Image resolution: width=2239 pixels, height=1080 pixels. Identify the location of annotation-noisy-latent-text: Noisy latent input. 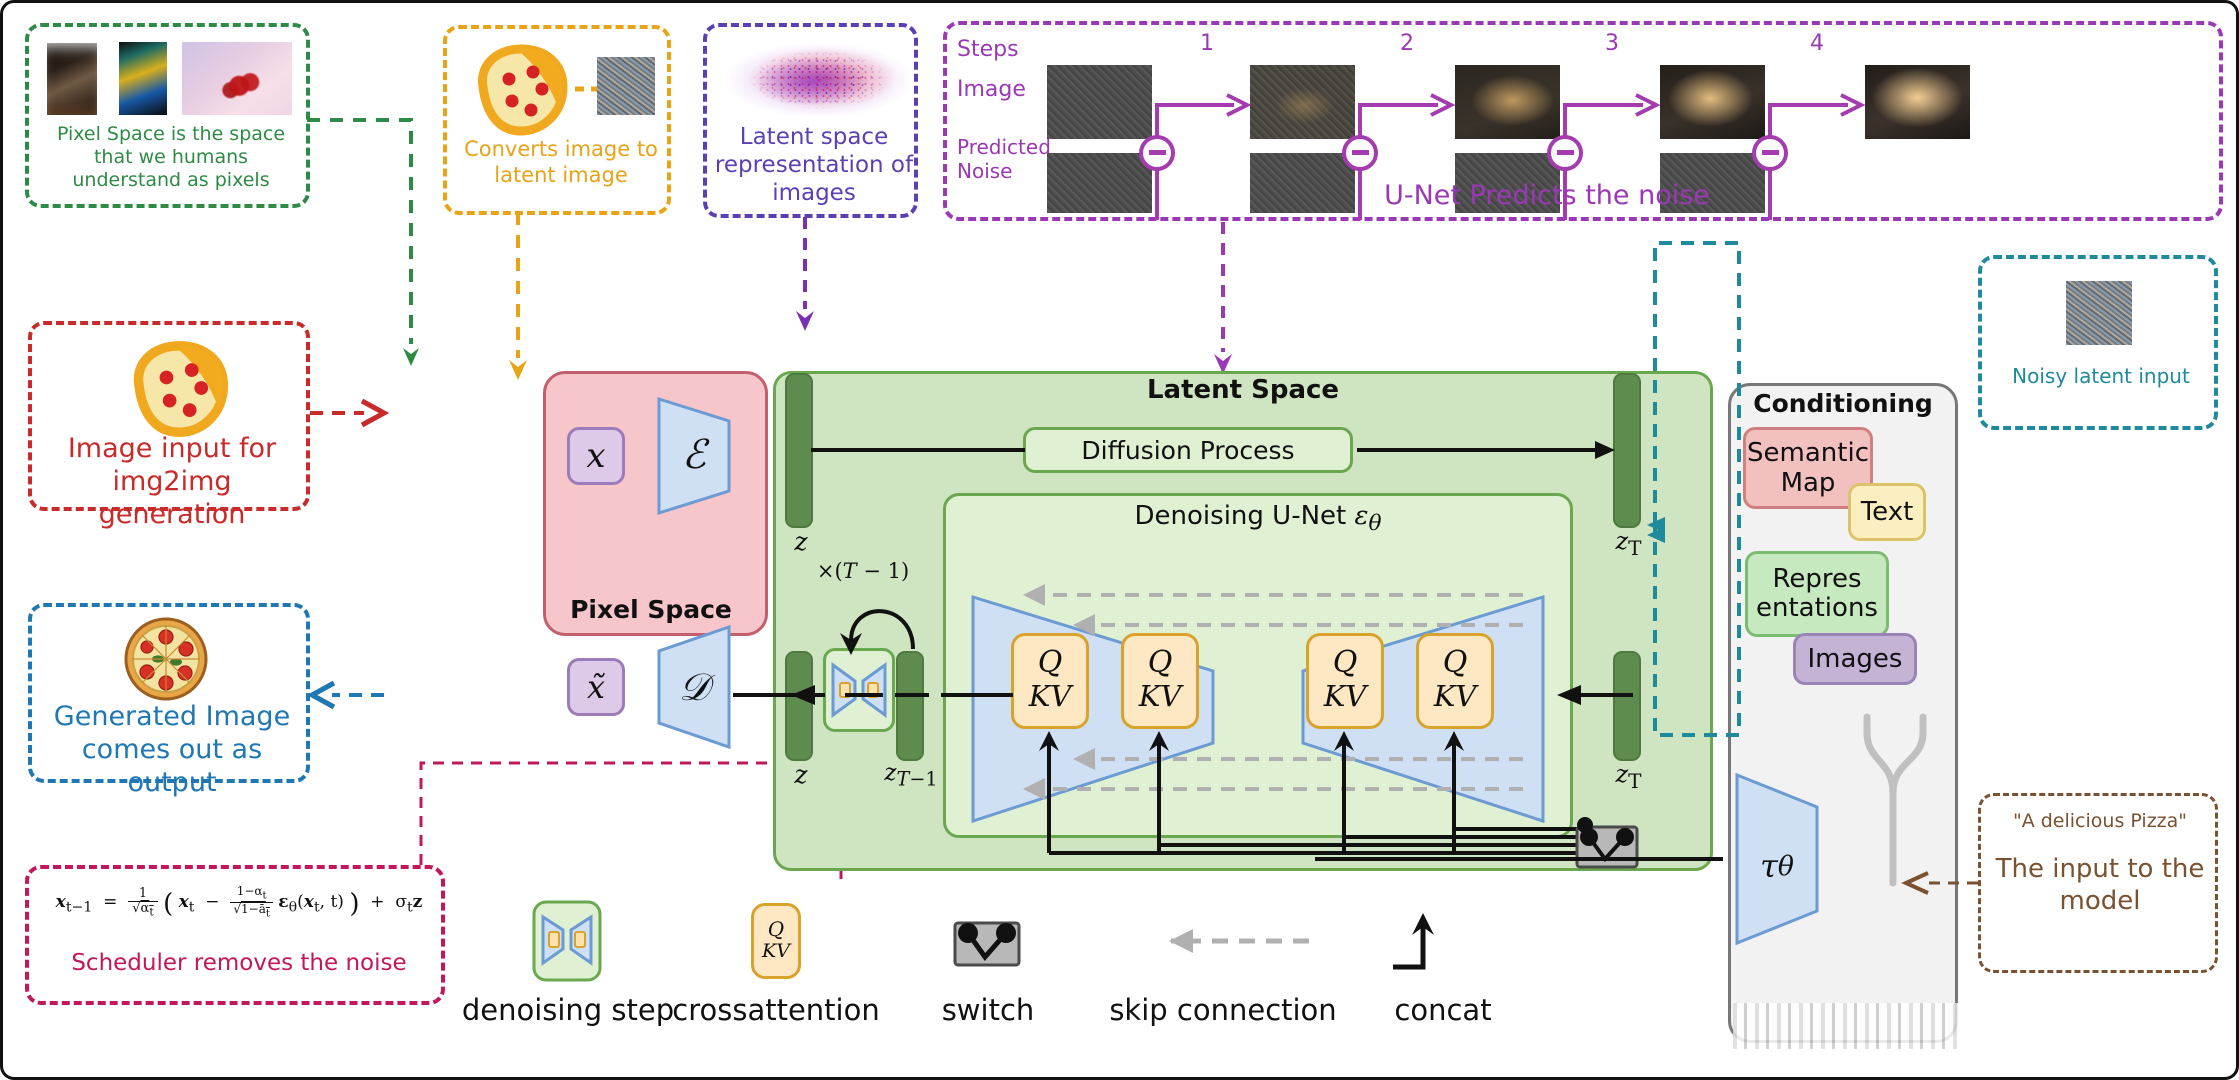
(2101, 376).